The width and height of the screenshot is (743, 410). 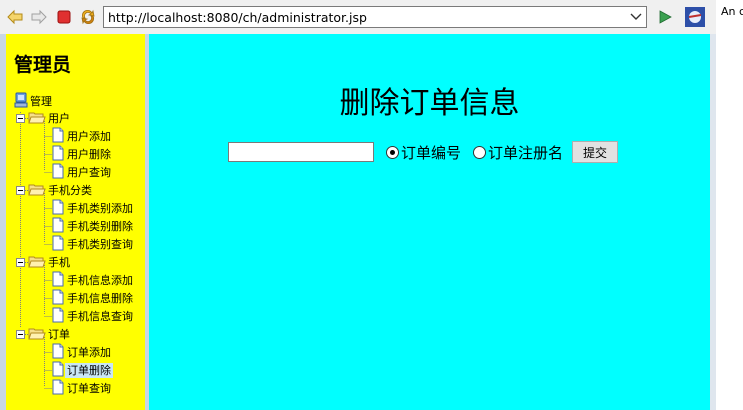 I want to click on order-search-input, so click(x=301, y=152).